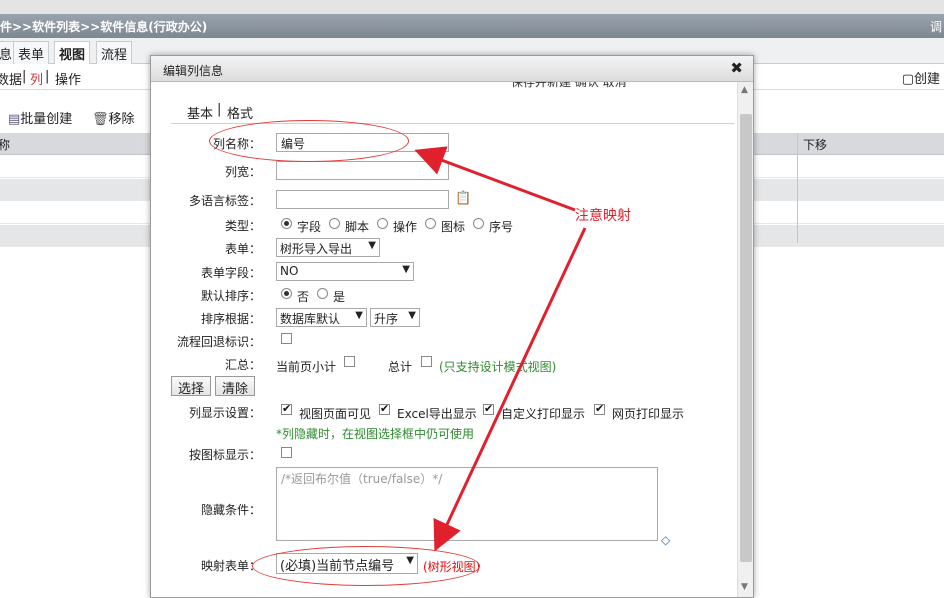  Describe the element at coordinates (495, 179) in the screenshot. I see `arrow-to-colname` at that location.